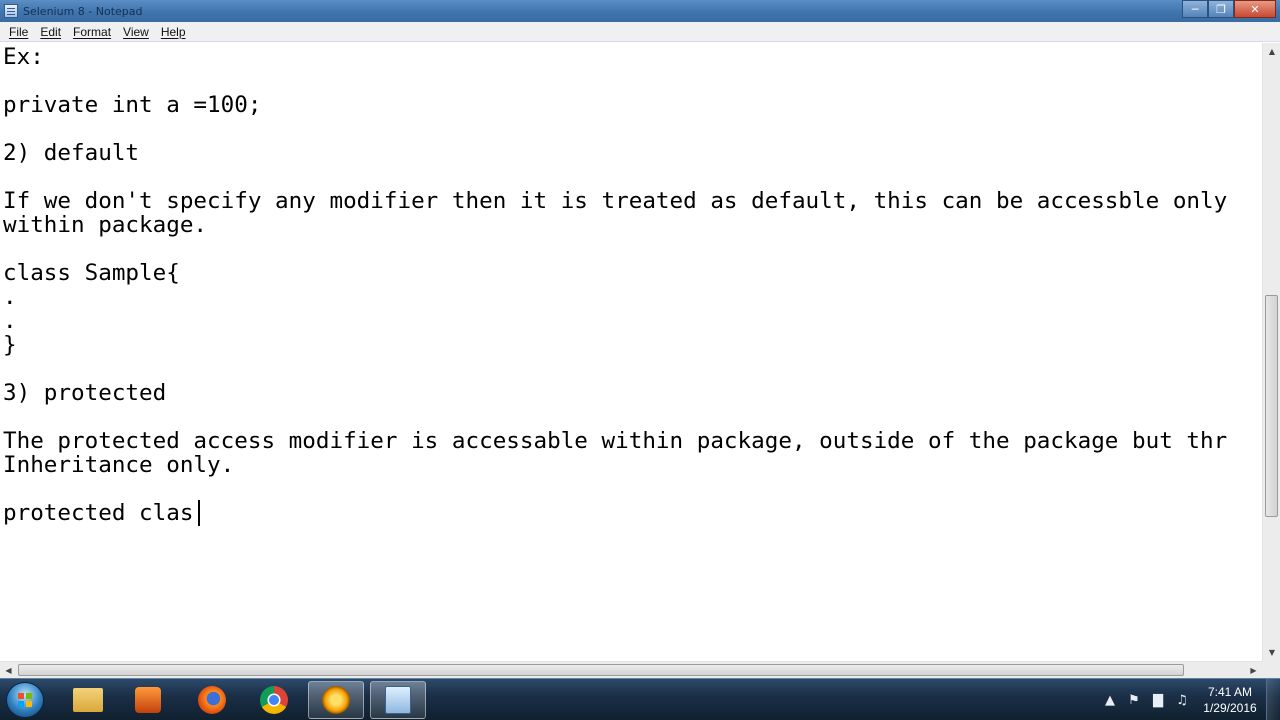 The image size is (1280, 720). I want to click on taskbar-media-player, so click(148, 700).